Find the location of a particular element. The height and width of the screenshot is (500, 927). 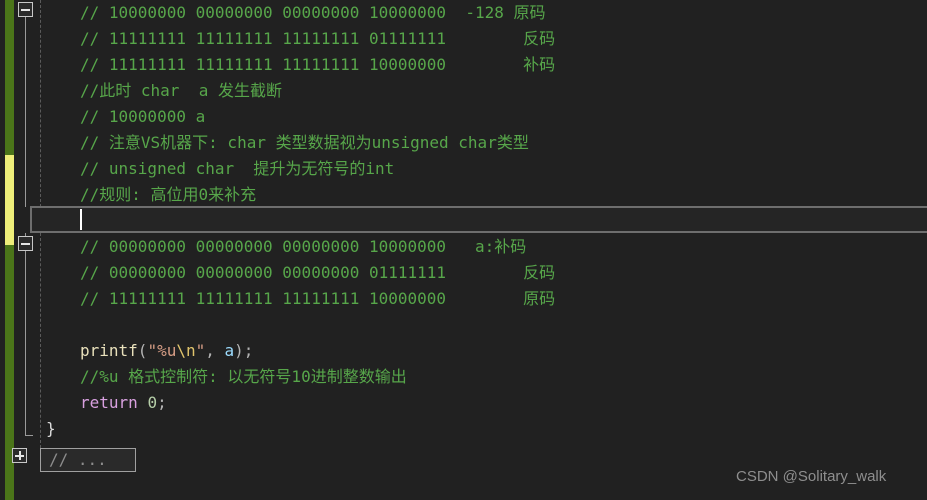

code-token: ; is located at coordinates (162, 402).